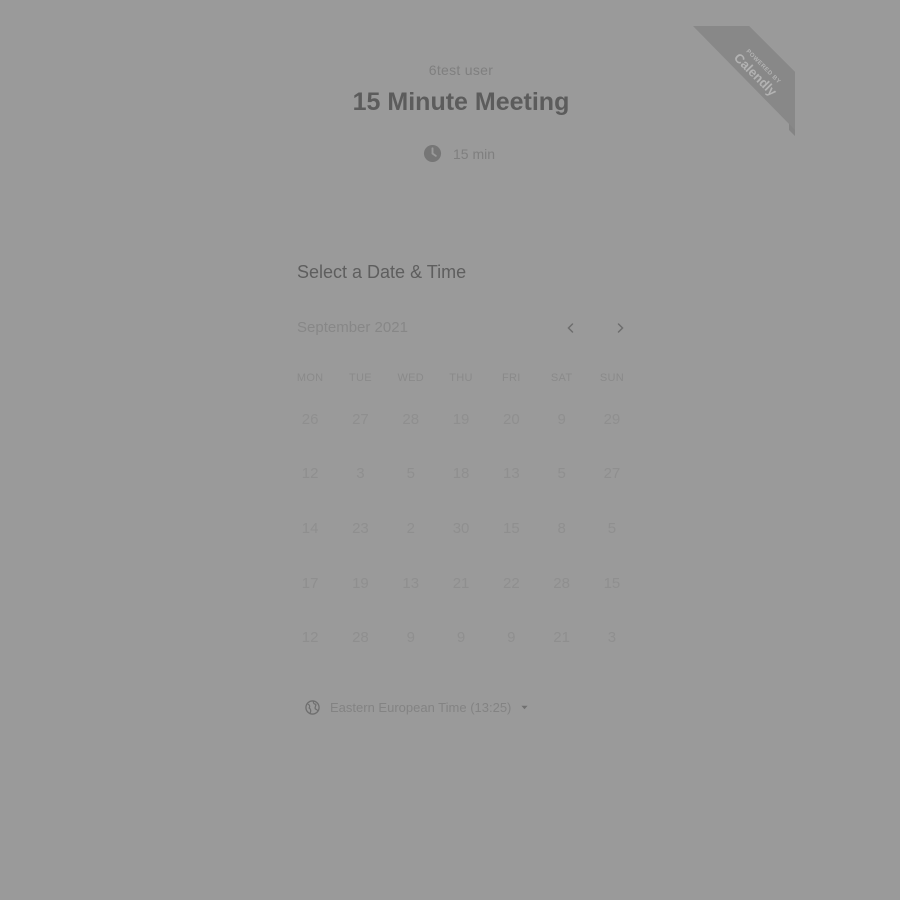  I want to click on timezone-selector: Eastern European Time (13:25), so click(416, 707).